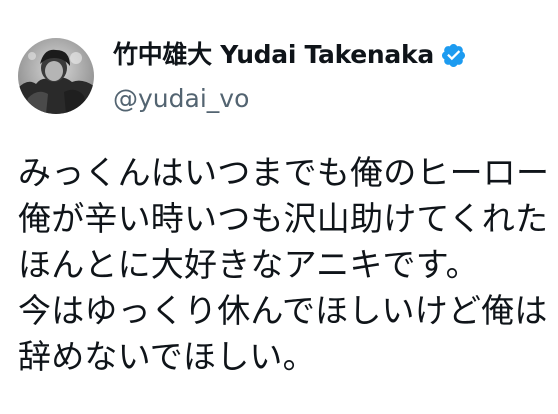  What do you see at coordinates (283, 310) in the screenshot?
I see `tweet-text-line: 今はゆっくり休んでほしいけど俺は` at bounding box center [283, 310].